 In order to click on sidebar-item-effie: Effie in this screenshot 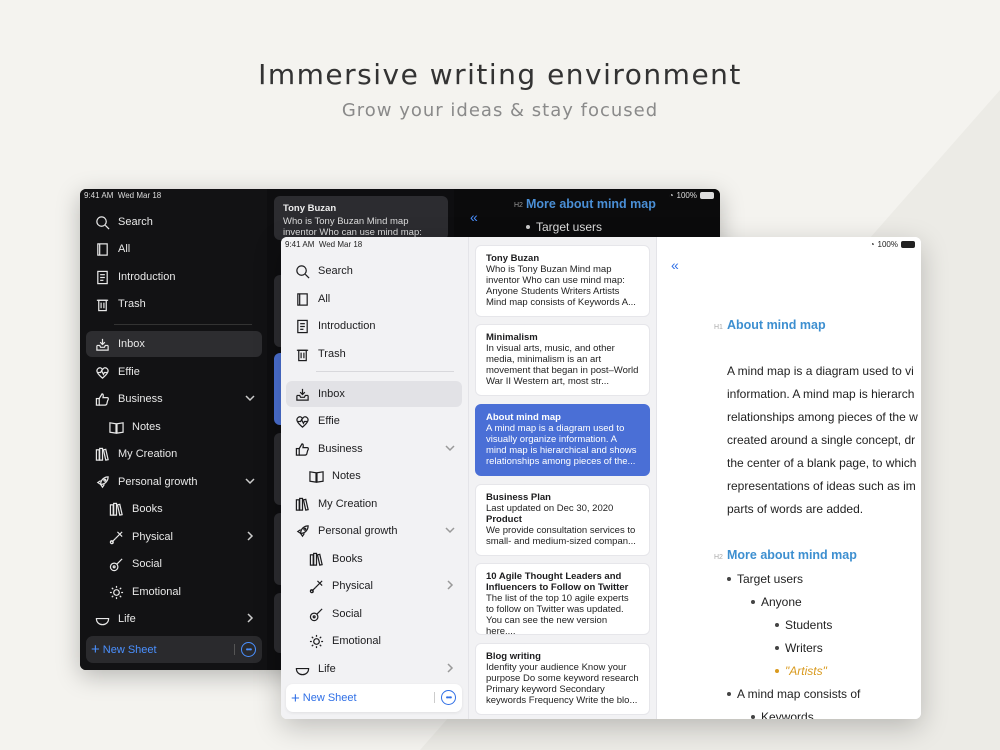, I will do `click(374, 421)`.